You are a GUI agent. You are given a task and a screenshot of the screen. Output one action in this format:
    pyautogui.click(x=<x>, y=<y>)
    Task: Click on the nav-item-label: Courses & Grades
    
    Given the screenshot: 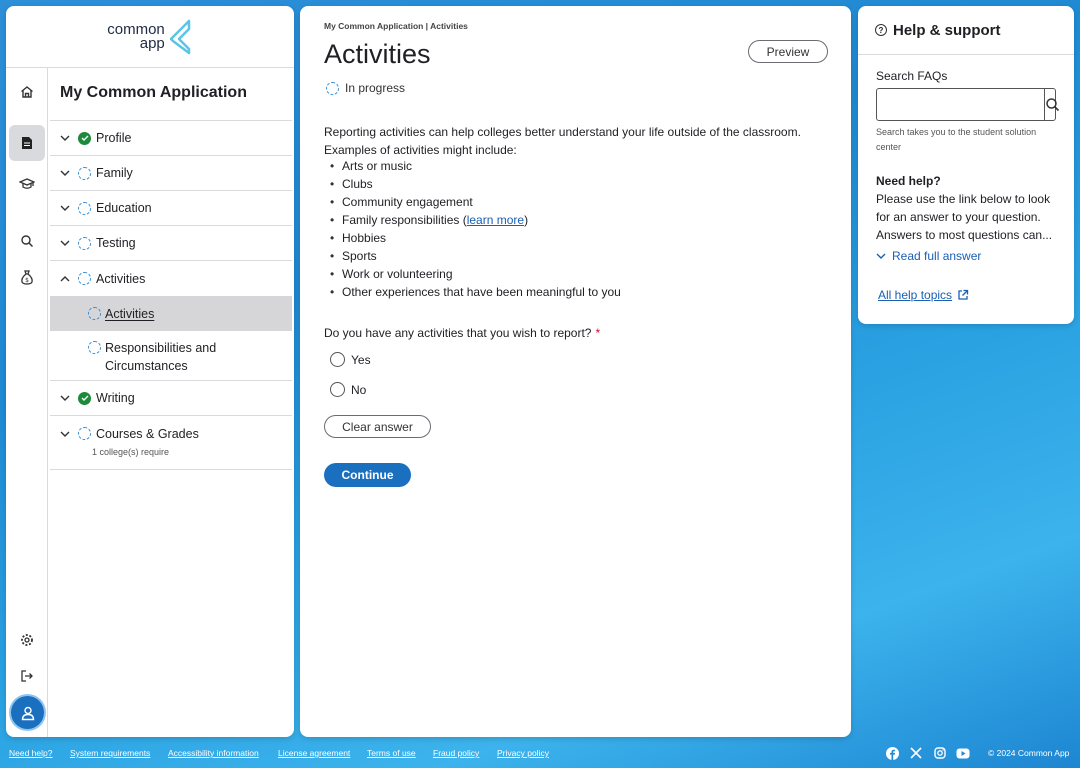 What is the action you would take?
    pyautogui.click(x=147, y=434)
    